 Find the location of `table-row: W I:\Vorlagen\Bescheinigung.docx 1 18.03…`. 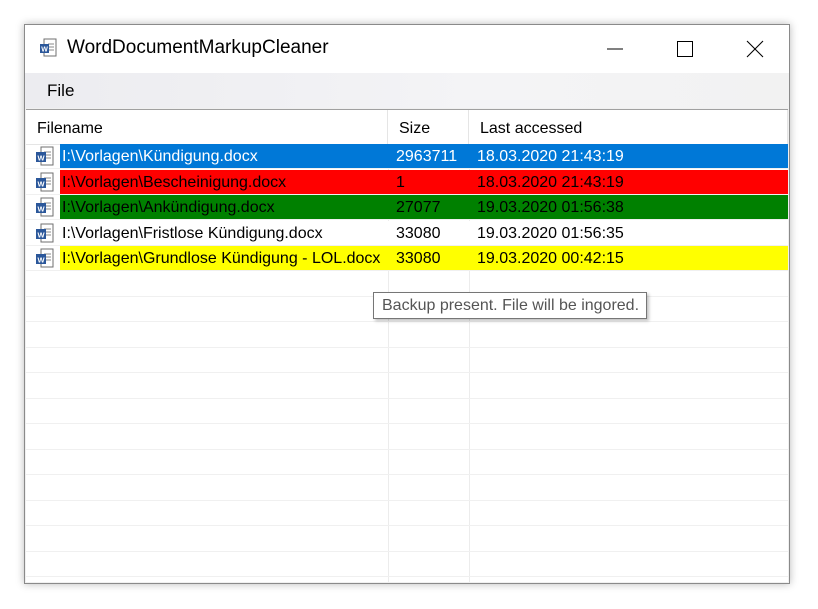

table-row: W I:\Vorlagen\Bescheinigung.docx 1 18.03… is located at coordinates (407, 182).